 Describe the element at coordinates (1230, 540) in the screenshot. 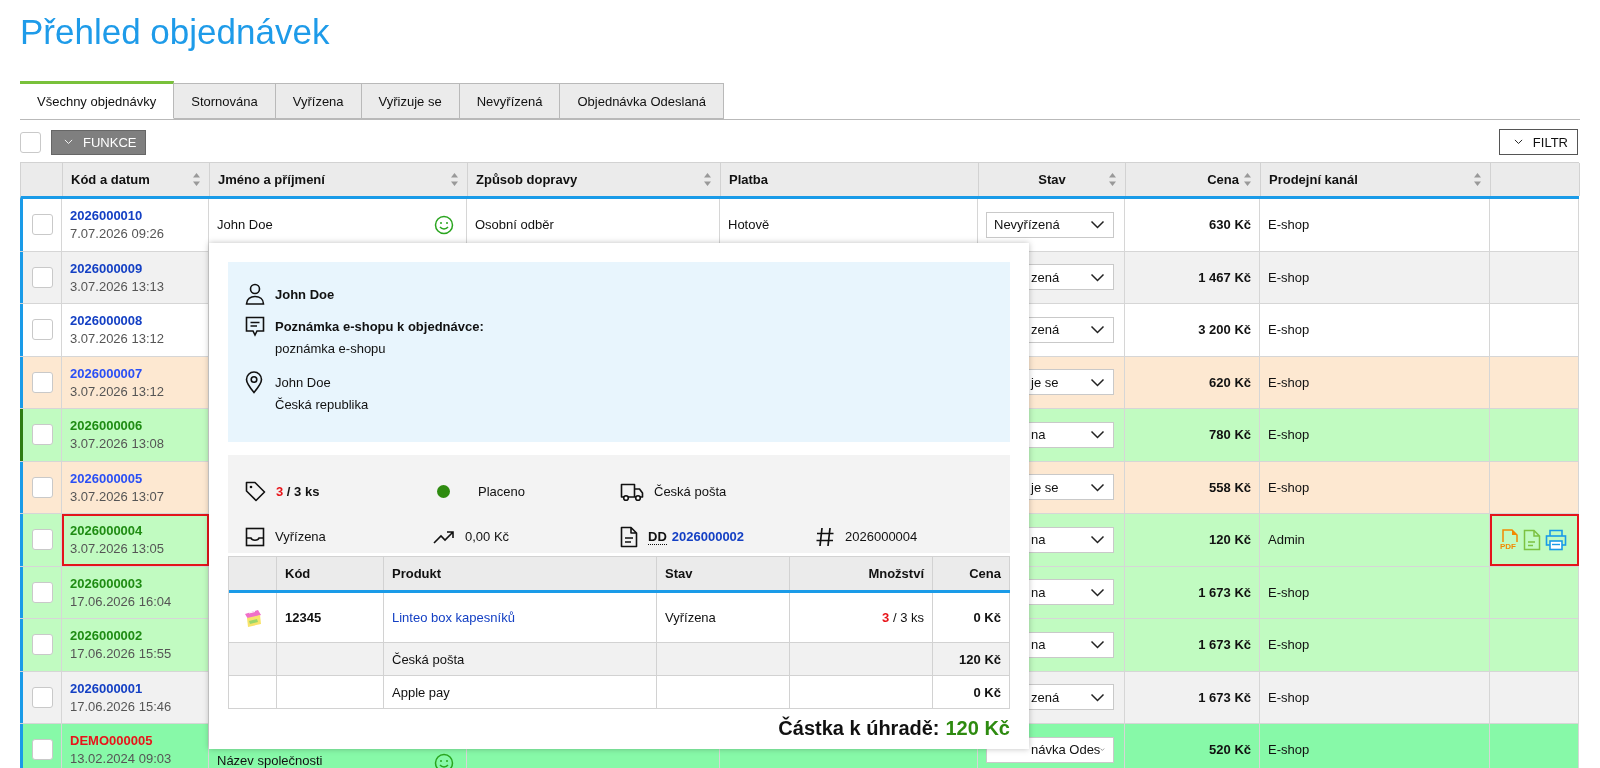

I see `order-price: 120 Kč` at that location.